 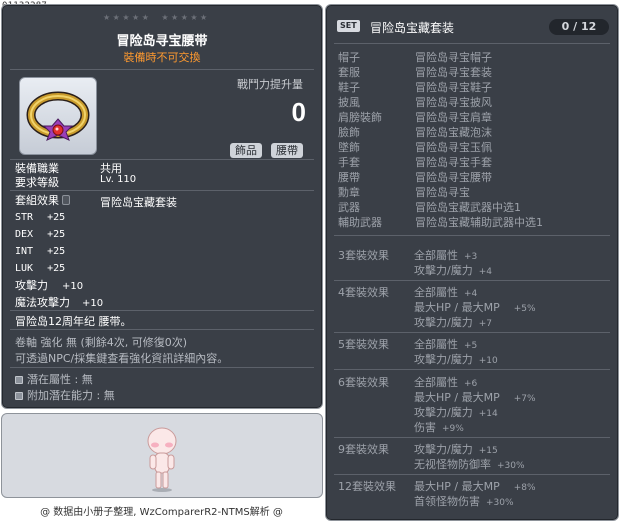 What do you see at coordinates (415, 147) in the screenshot?
I see `set-piece-row: 墜飾 冒险岛寻宝玉佩` at bounding box center [415, 147].